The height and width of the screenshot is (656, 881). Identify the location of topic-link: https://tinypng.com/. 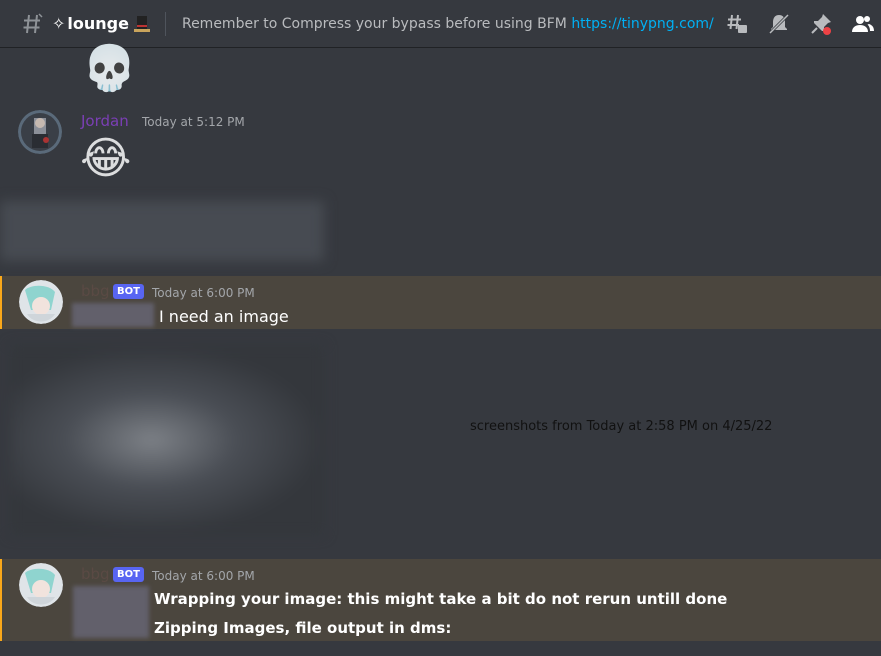
(642, 24).